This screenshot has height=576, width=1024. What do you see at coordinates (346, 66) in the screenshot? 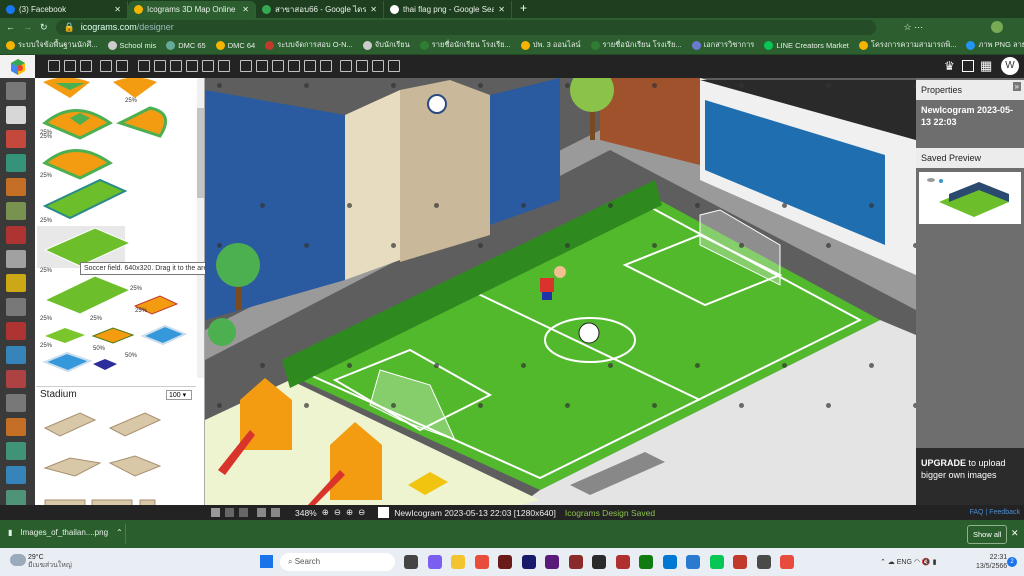
I see `layer-1-icon` at bounding box center [346, 66].